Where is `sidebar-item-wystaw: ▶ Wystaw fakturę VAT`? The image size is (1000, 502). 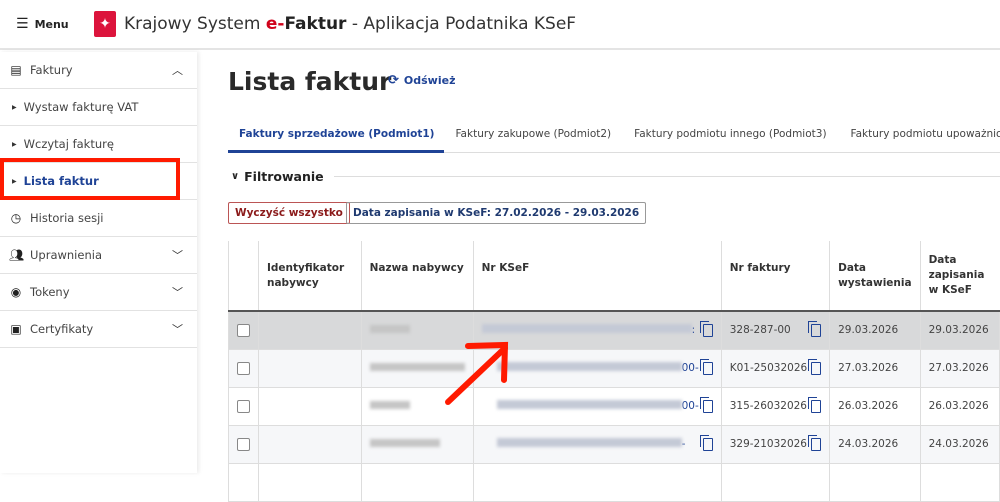 sidebar-item-wystaw: ▶ Wystaw fakturę VAT is located at coordinates (98, 107).